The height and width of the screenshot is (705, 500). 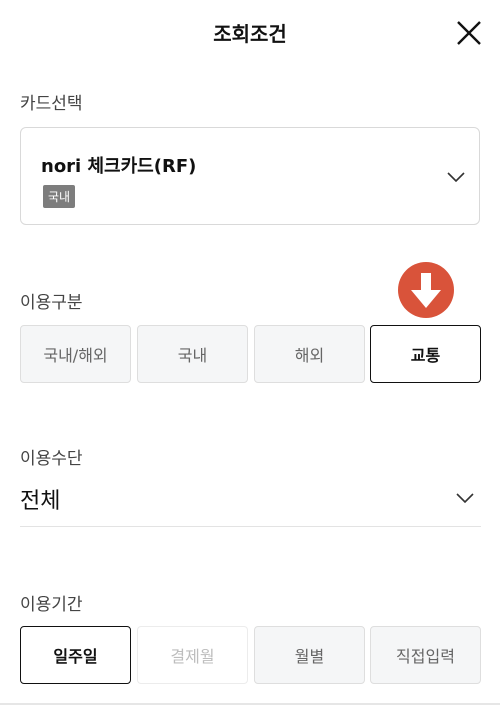 I want to click on close-icon, so click(x=469, y=33).